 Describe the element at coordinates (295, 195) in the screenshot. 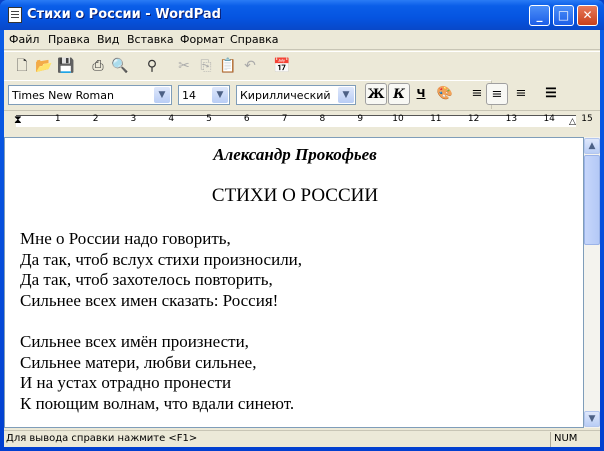

I see `poem-title: СТИХИ О РОССИИ` at that location.